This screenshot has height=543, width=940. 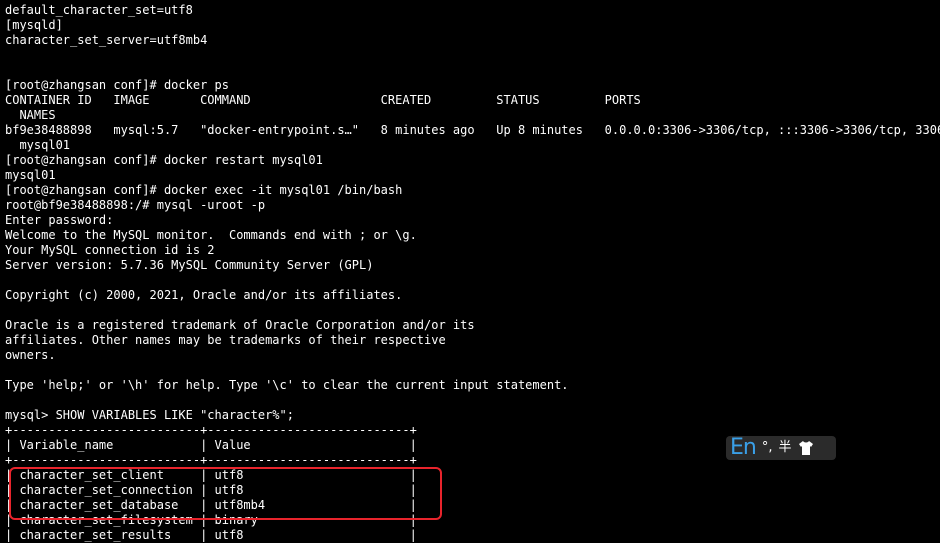 I want to click on terminal-line: root@bf9e38488898:/# mysql -uroot -p, so click(x=135, y=205).